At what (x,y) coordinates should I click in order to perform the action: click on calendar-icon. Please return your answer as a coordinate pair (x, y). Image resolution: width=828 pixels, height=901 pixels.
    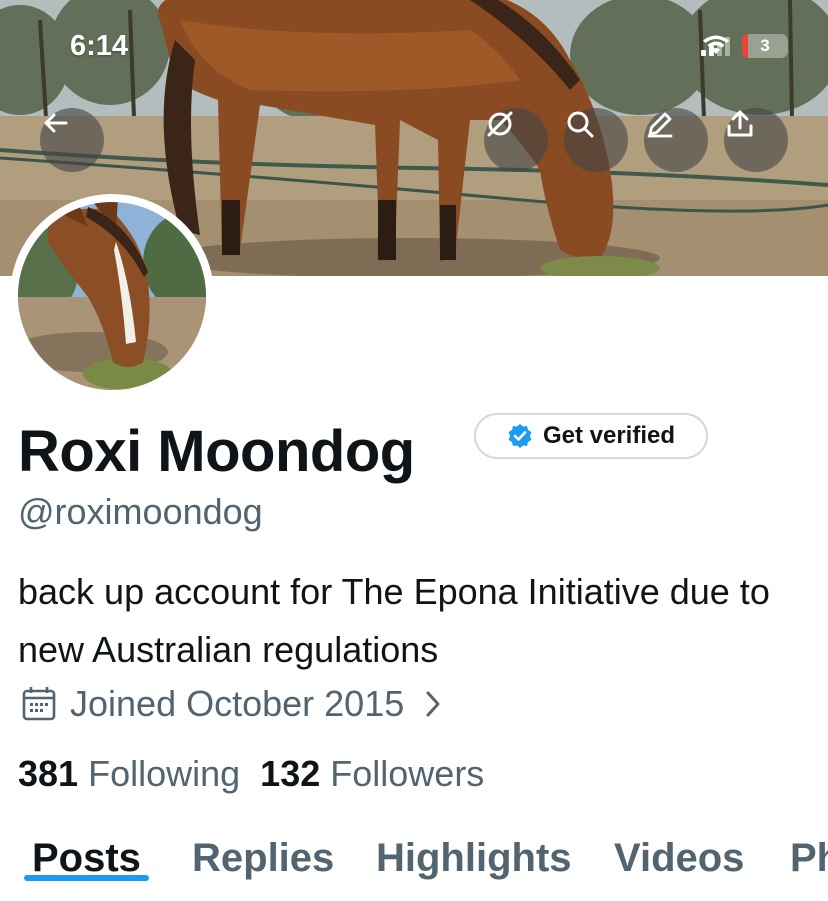
    Looking at the image, I should click on (39, 704).